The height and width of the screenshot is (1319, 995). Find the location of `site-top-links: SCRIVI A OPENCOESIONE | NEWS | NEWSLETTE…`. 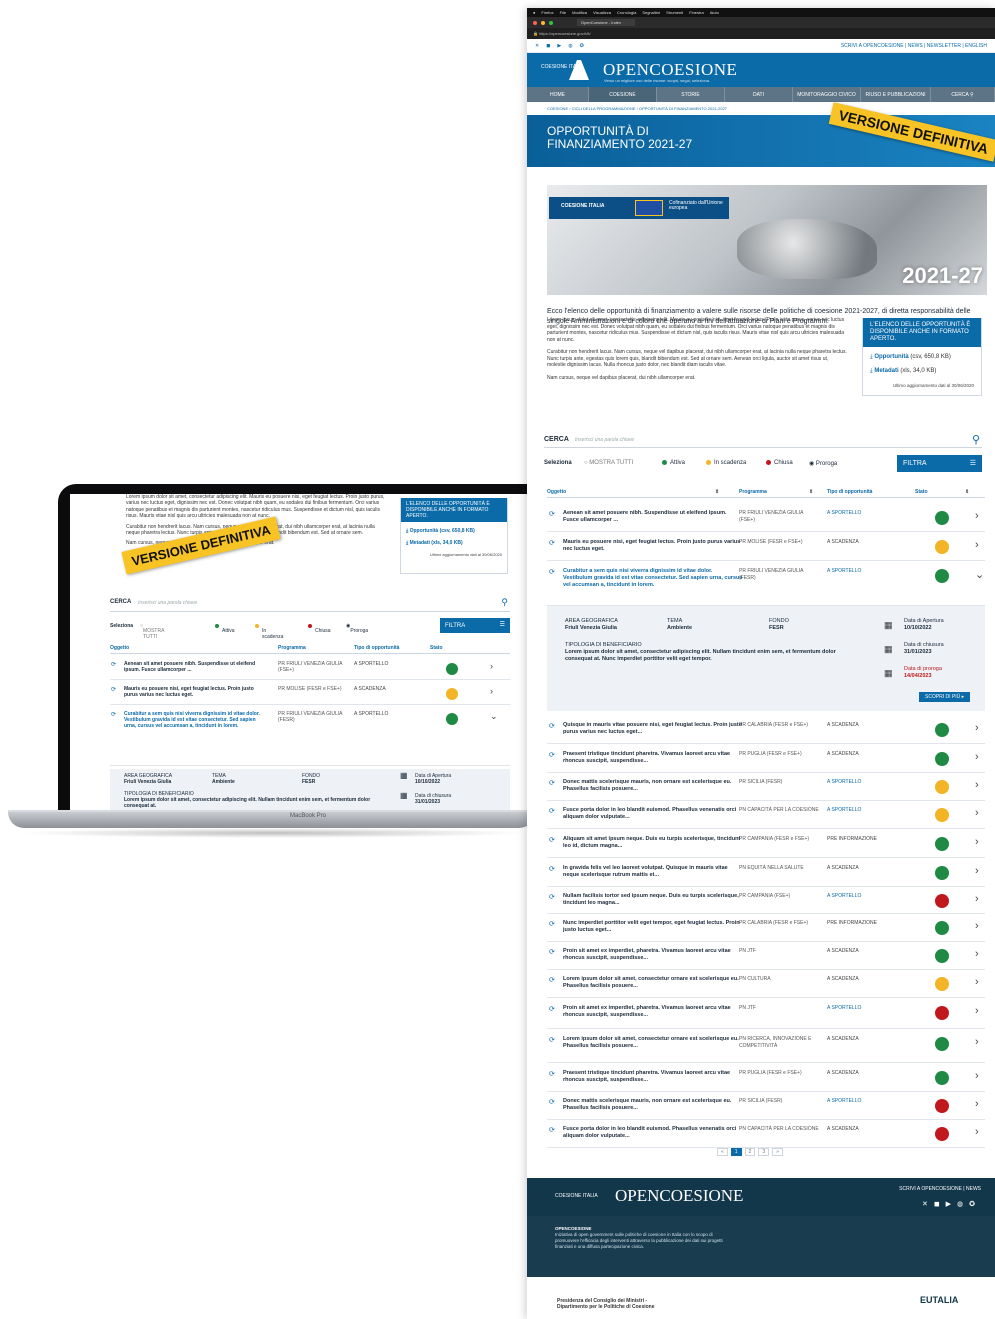

site-top-links: SCRIVI A OPENCOESIONE | NEWS | NEWSLETTE… is located at coordinates (914, 46).